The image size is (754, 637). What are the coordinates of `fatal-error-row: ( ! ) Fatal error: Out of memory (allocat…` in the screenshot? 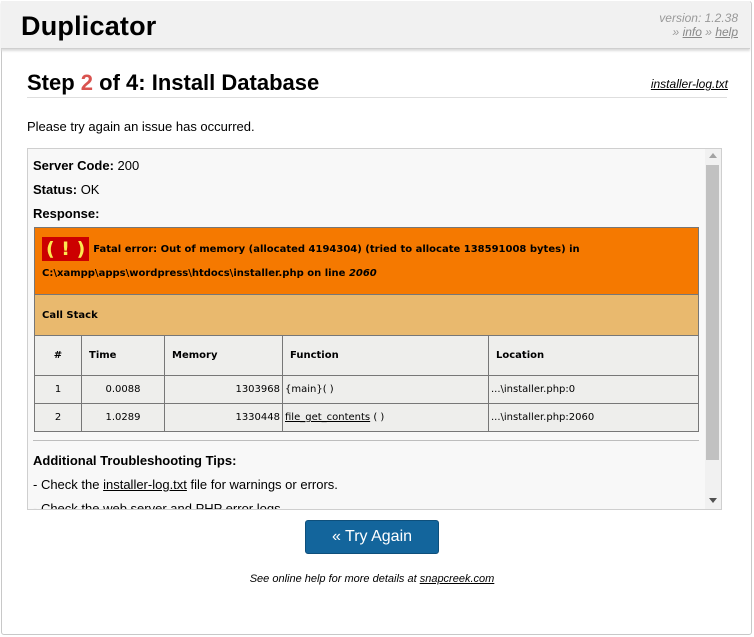 It's located at (366, 261).